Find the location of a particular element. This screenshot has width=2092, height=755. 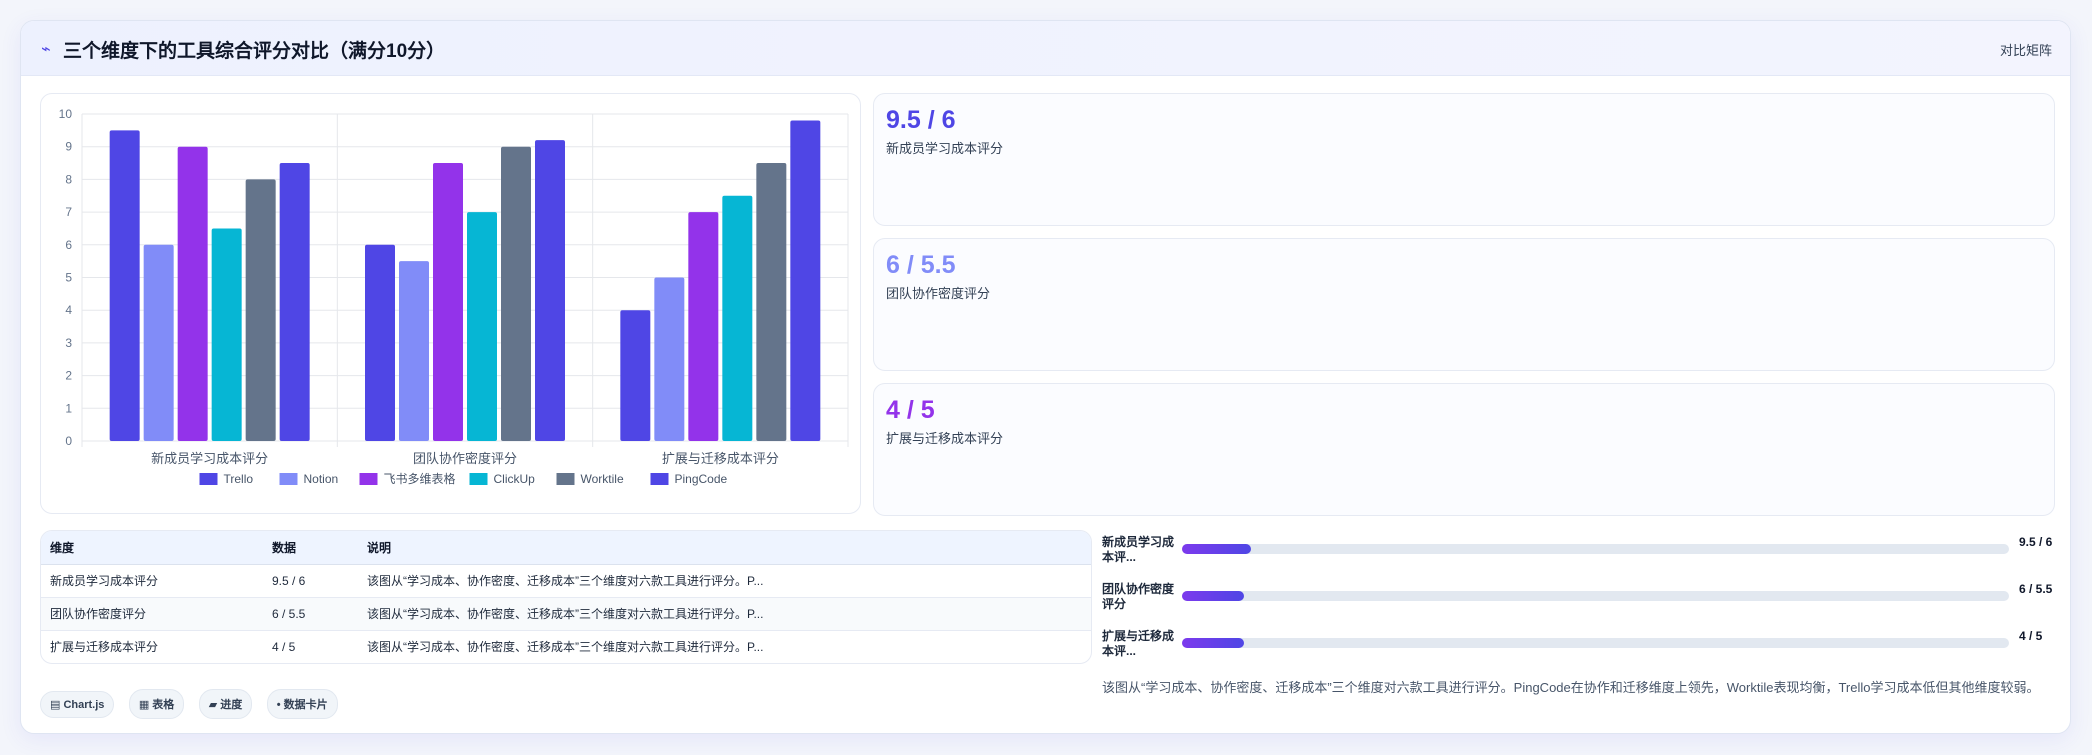

progress-label: 团队协作密度评分 is located at coordinates (1138, 596).